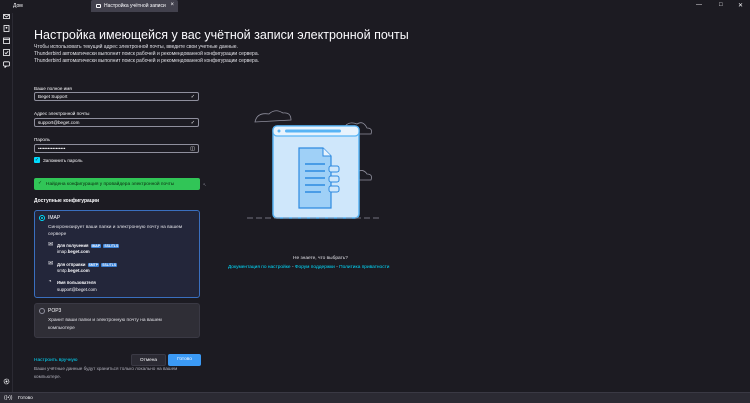 Image resolution: width=750 pixels, height=403 pixels. I want to click on footnote-line-2: компьютере., so click(47, 376).